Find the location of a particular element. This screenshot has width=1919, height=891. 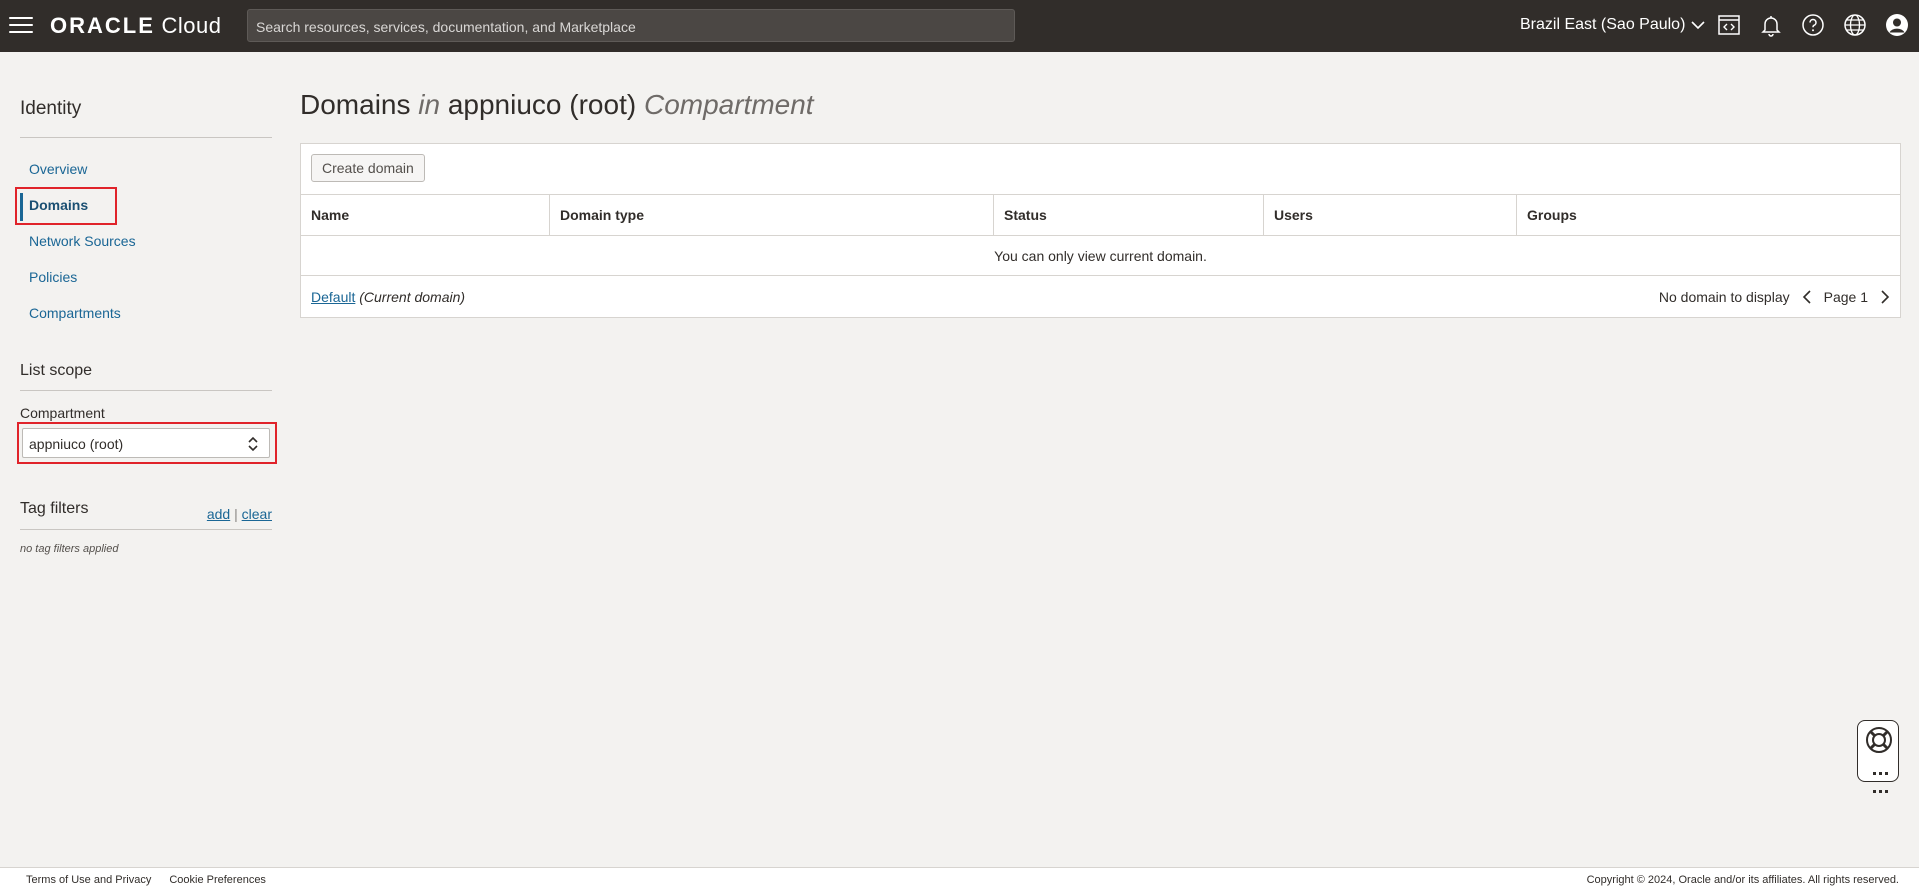

title-suffix: Compartment is located at coordinates (728, 104).